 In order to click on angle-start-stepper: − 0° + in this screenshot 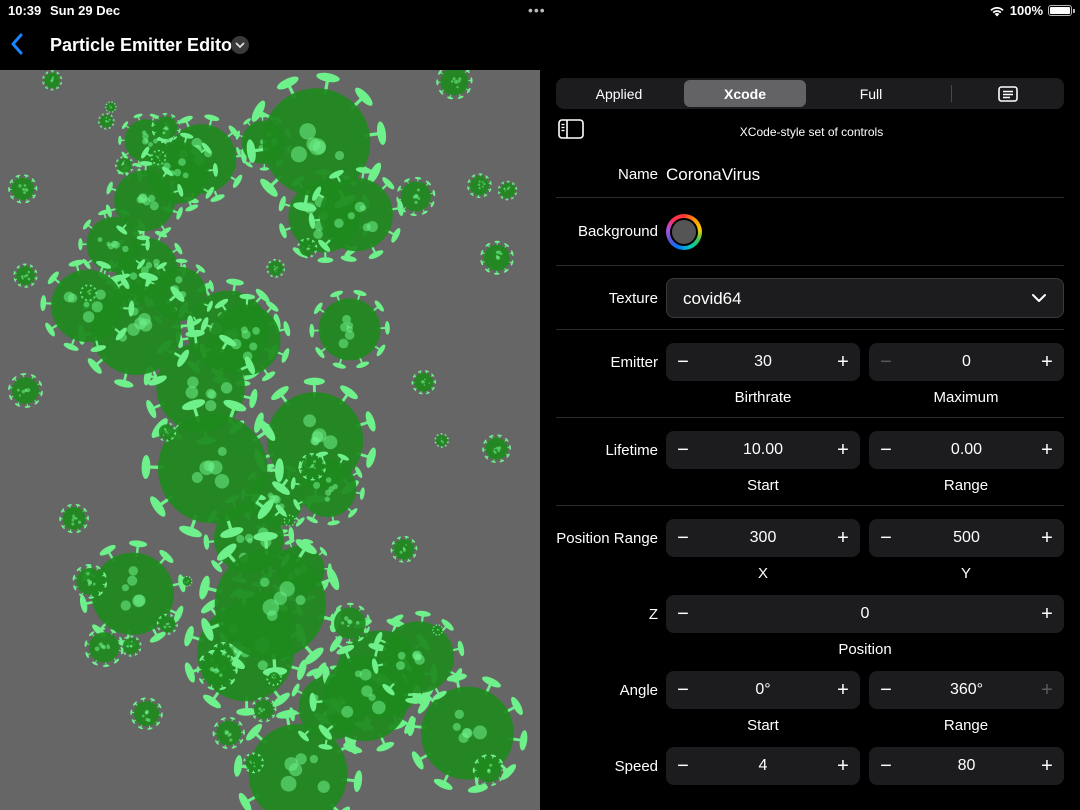, I will do `click(763, 690)`.